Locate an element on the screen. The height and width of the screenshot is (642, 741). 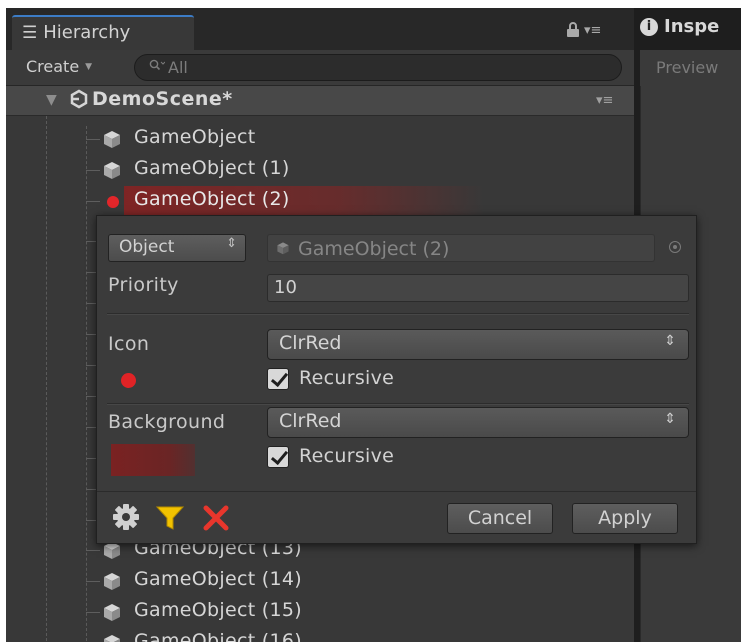
hierarchy-item: GameObject (15) is located at coordinates (320, 612).